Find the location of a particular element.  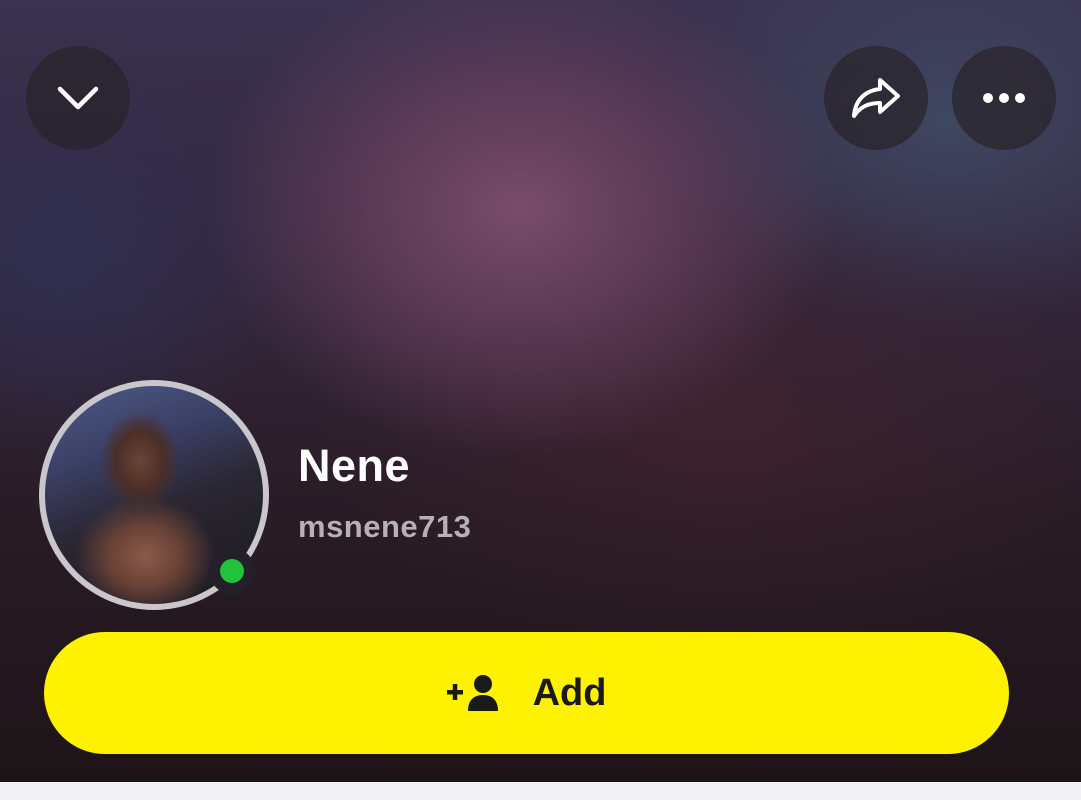

share-button is located at coordinates (876, 98).